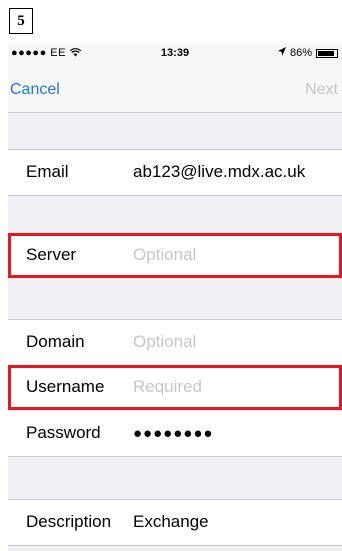 The height and width of the screenshot is (551, 342). What do you see at coordinates (63, 432) in the screenshot?
I see `password-label: Password` at bounding box center [63, 432].